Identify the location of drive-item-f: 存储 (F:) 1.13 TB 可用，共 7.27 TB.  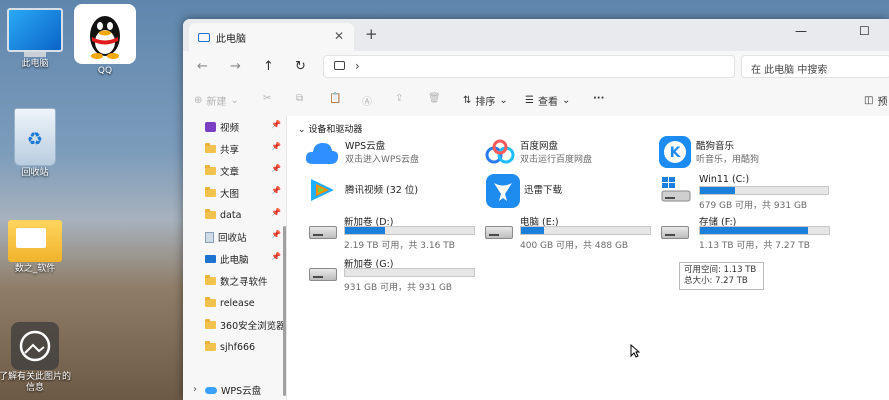
(751, 232).